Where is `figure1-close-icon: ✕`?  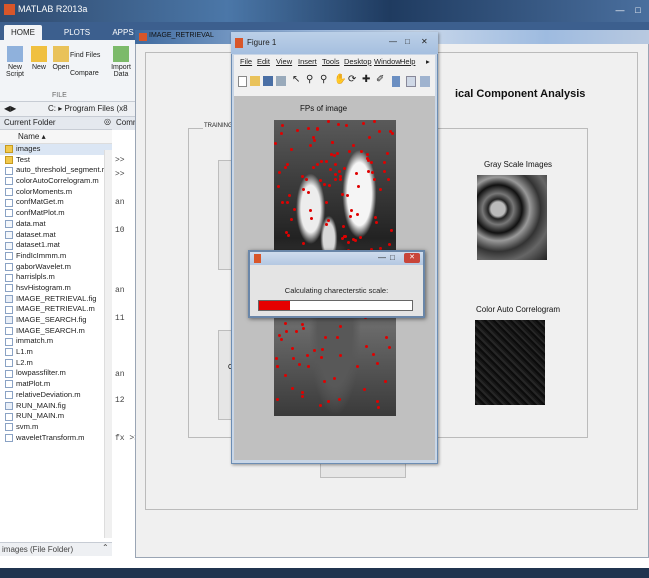 figure1-close-icon: ✕ is located at coordinates (424, 41).